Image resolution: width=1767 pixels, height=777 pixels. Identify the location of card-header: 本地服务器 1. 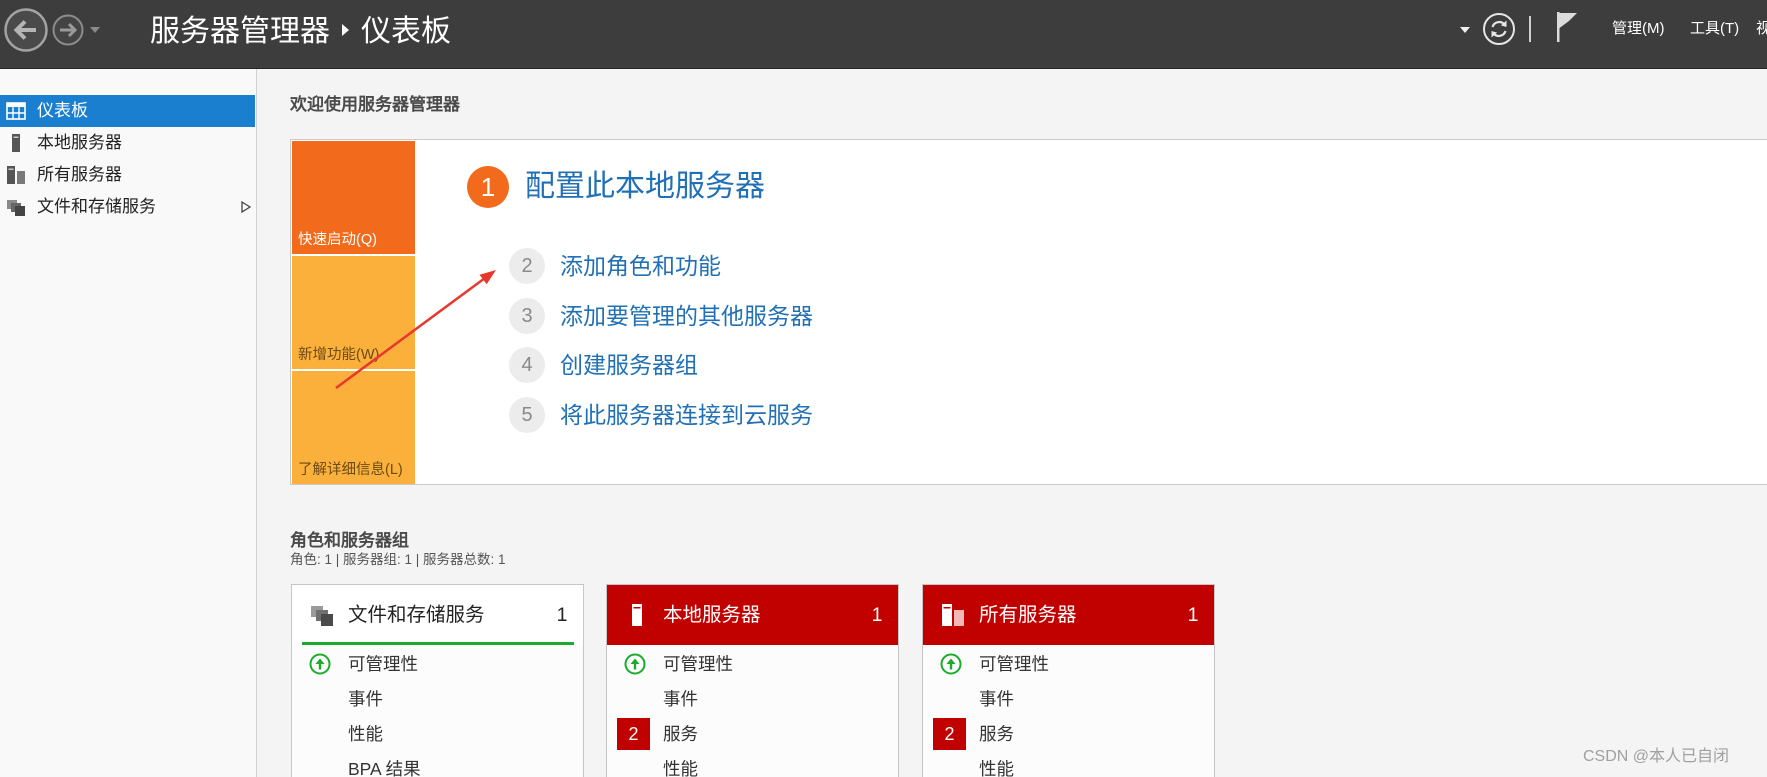
(752, 615).